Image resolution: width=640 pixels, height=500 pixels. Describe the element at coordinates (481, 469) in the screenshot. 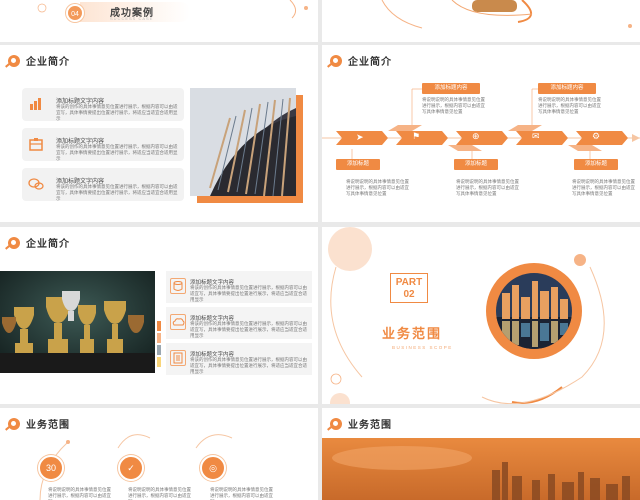

I see `city-sunset-photo` at that location.